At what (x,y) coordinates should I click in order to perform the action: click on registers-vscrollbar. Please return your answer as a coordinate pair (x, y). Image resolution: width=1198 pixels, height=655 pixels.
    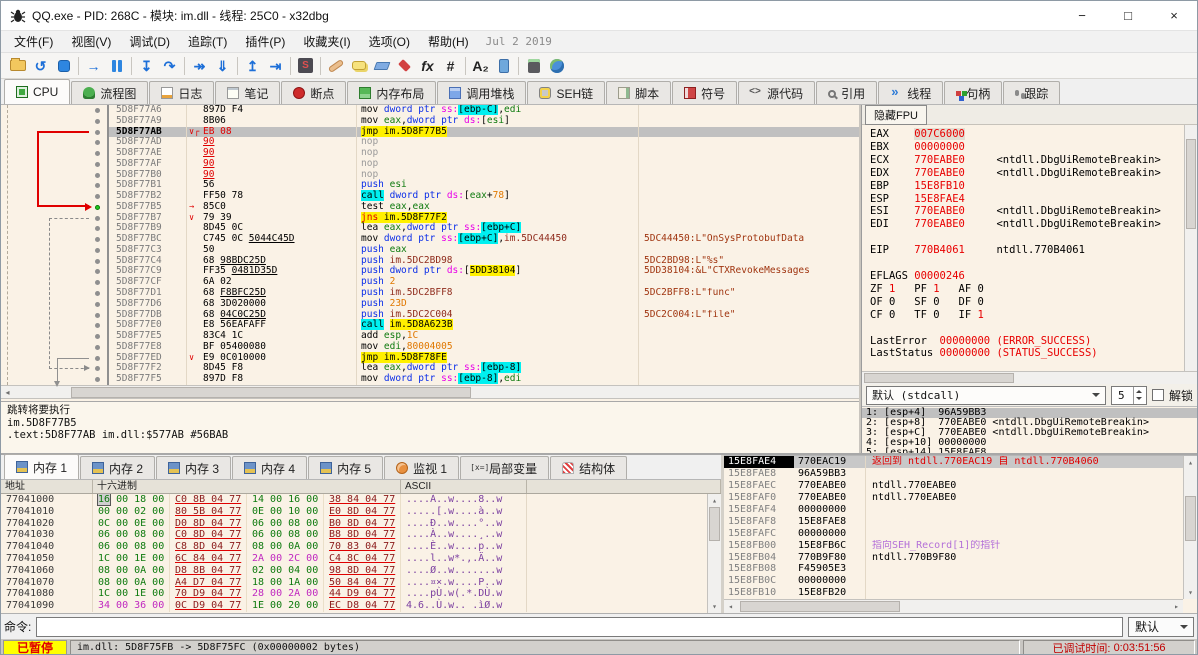
    Looking at the image, I should click on (1190, 248).